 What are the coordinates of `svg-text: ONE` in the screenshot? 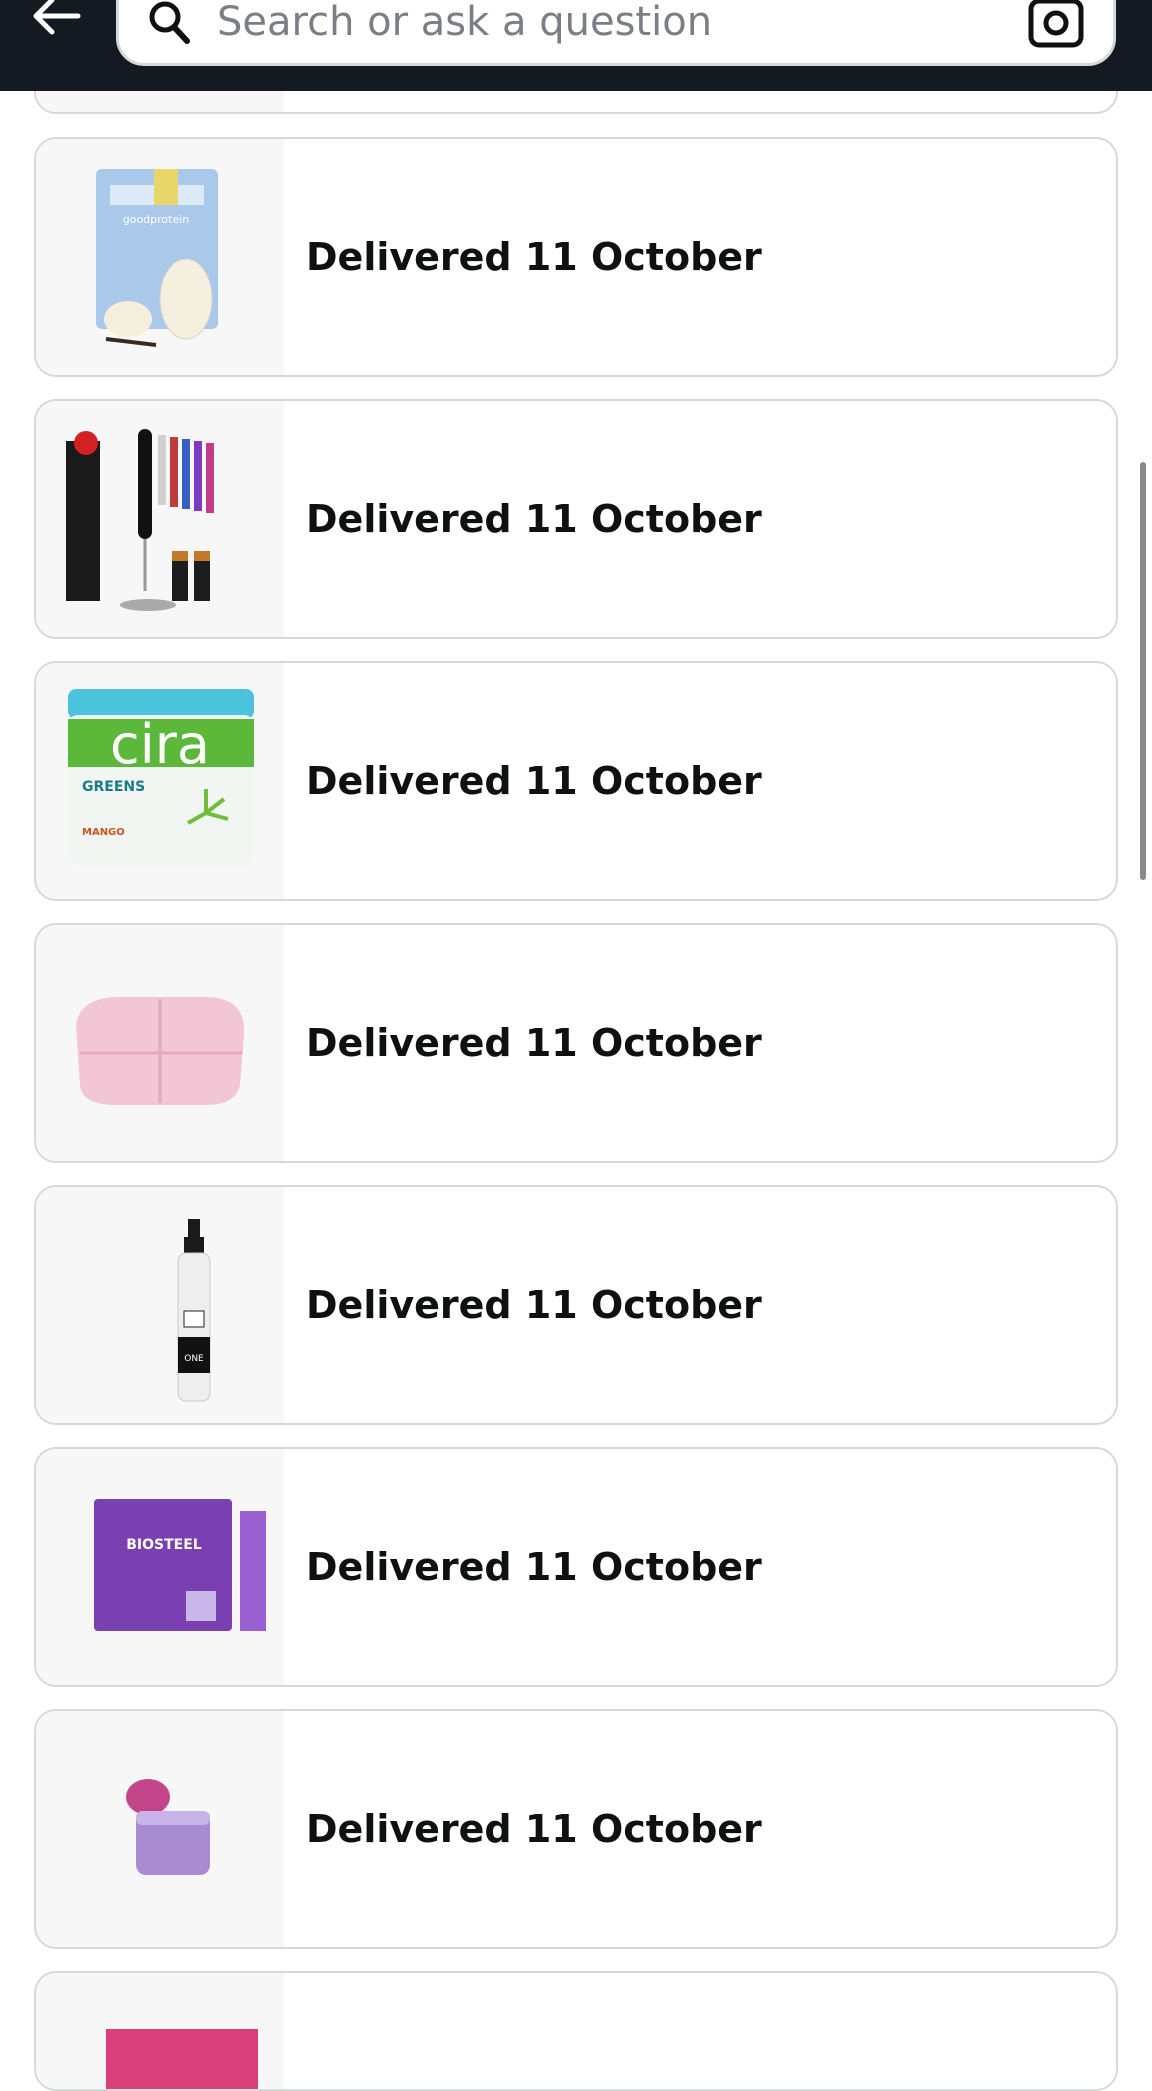 It's located at (194, 1359).